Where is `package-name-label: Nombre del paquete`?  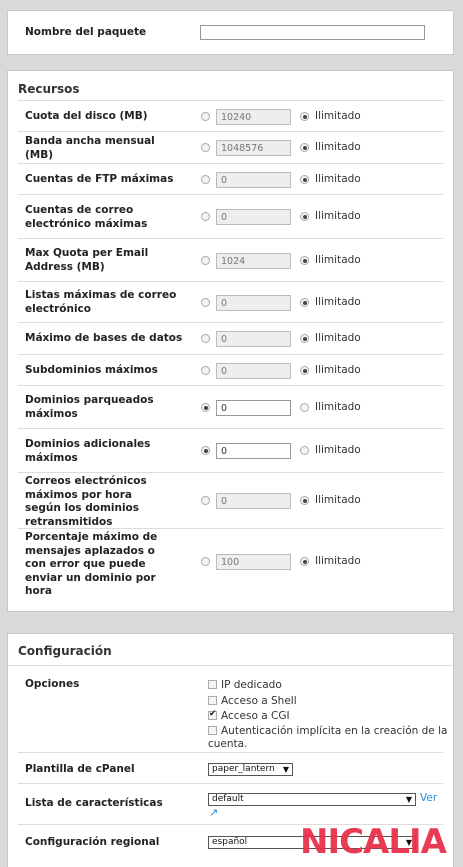
package-name-label: Nombre del paquete is located at coordinates (86, 32).